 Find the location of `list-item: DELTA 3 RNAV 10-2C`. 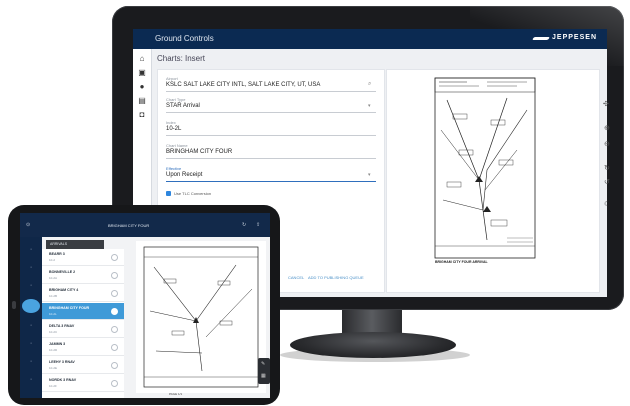

list-item: DELTA 3 RNAV 10-2C is located at coordinates (83, 329).